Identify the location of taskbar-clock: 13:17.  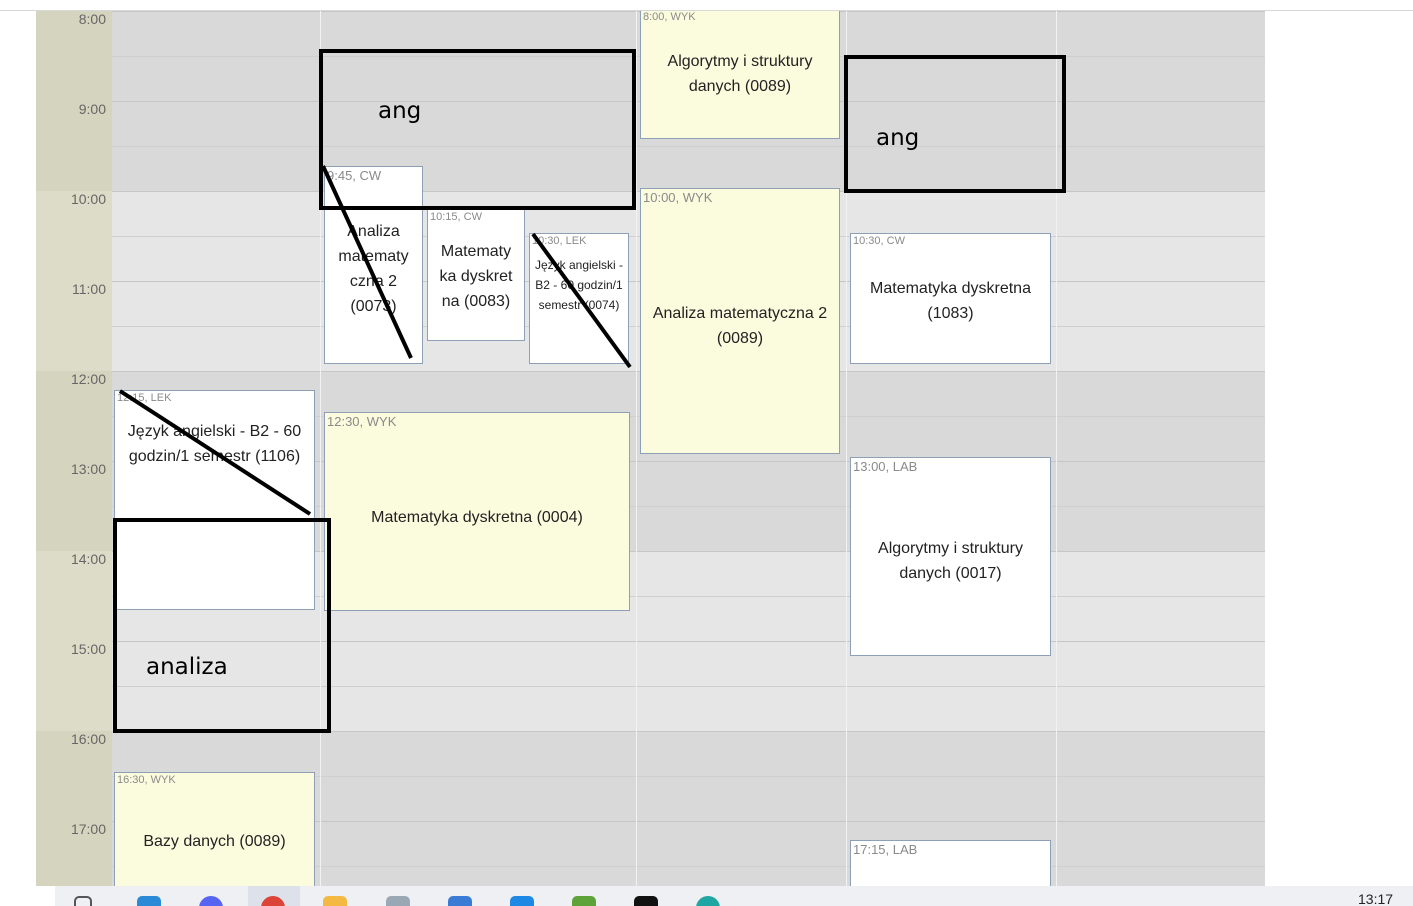
(1375, 898).